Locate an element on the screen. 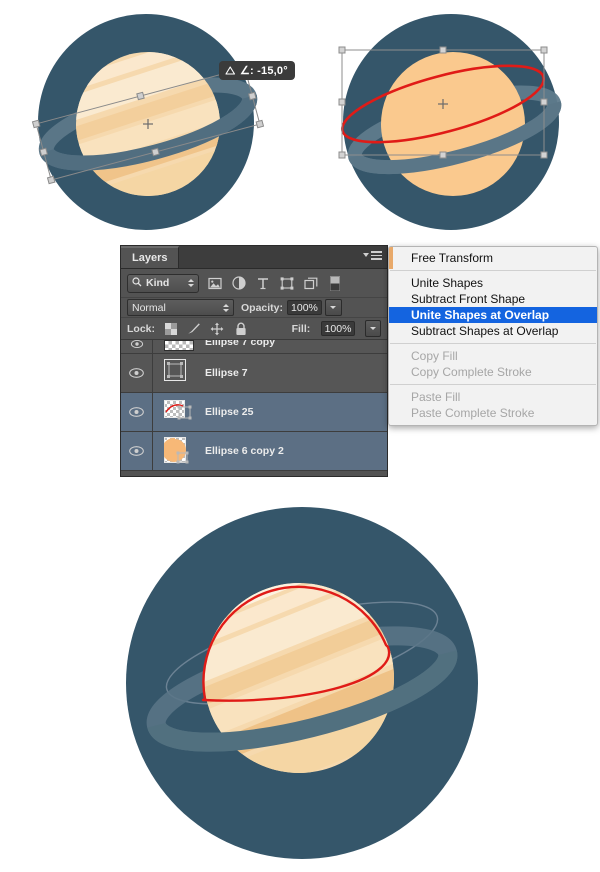 The width and height of the screenshot is (600, 872). adjustment-layer-filter-icon is located at coordinates (238, 283).